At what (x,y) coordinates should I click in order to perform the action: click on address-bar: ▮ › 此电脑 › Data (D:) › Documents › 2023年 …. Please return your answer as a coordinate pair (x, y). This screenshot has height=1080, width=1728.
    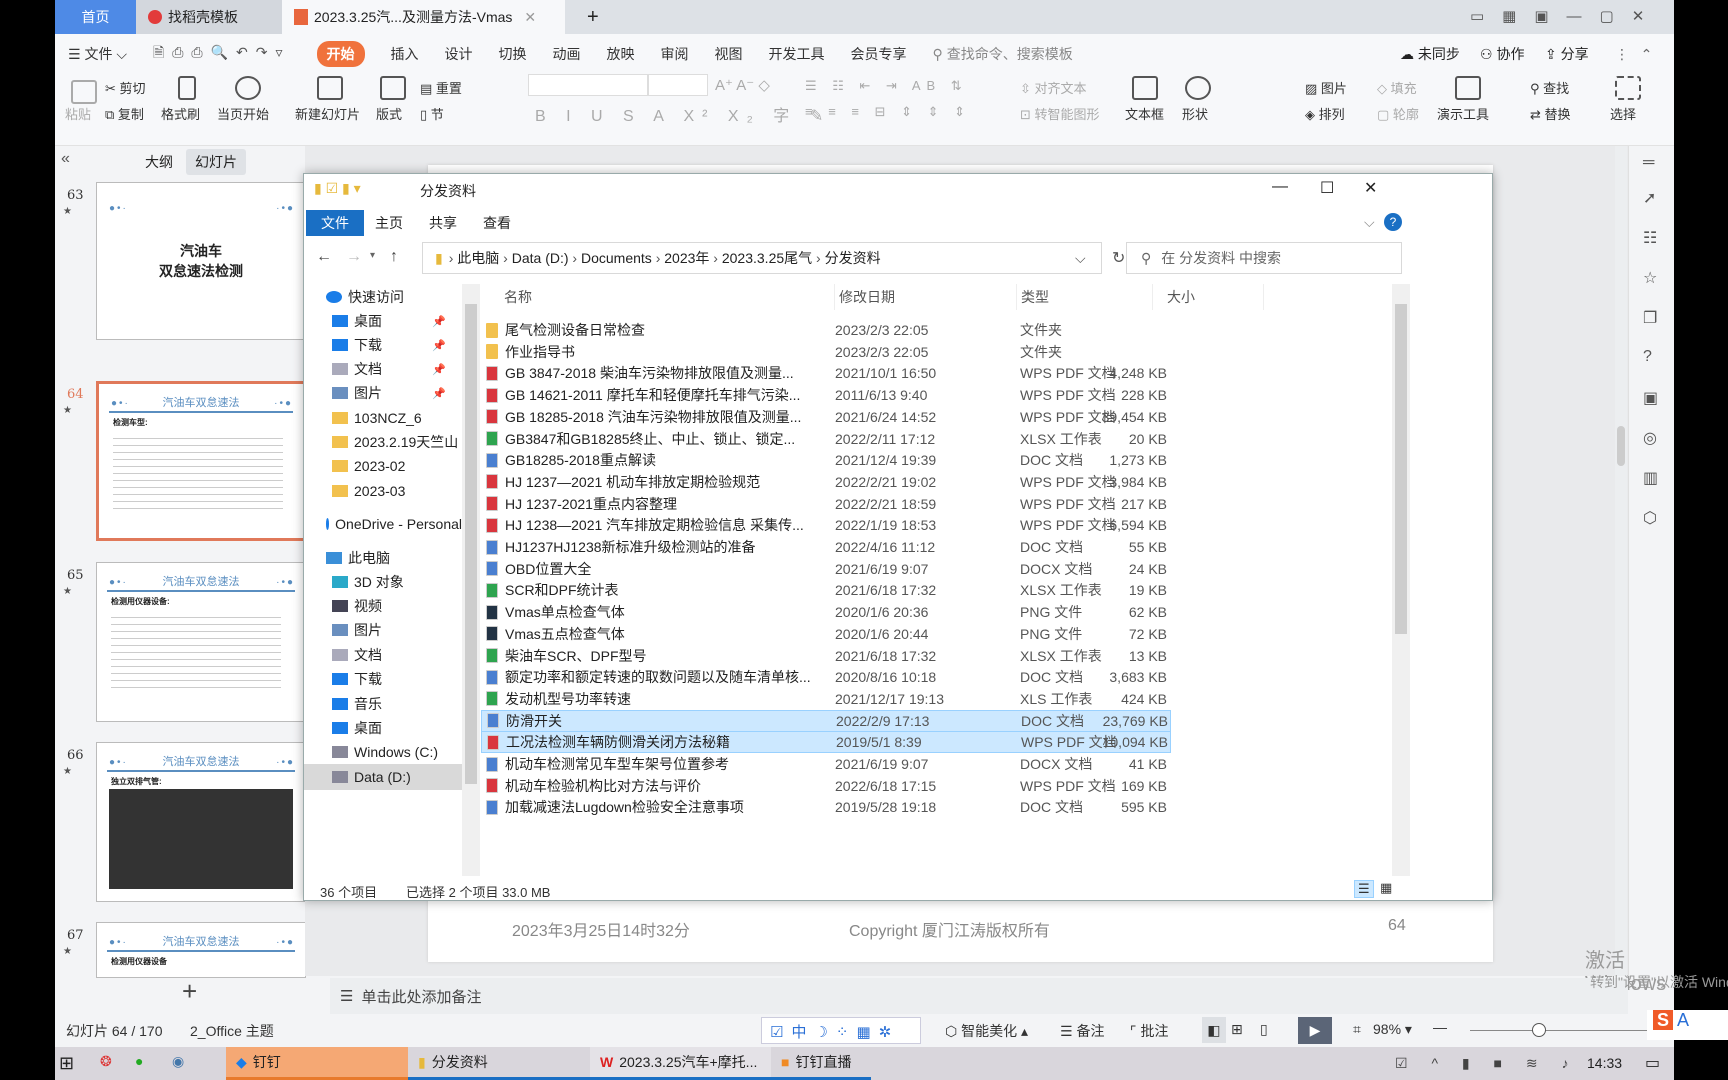
    Looking at the image, I should click on (762, 258).